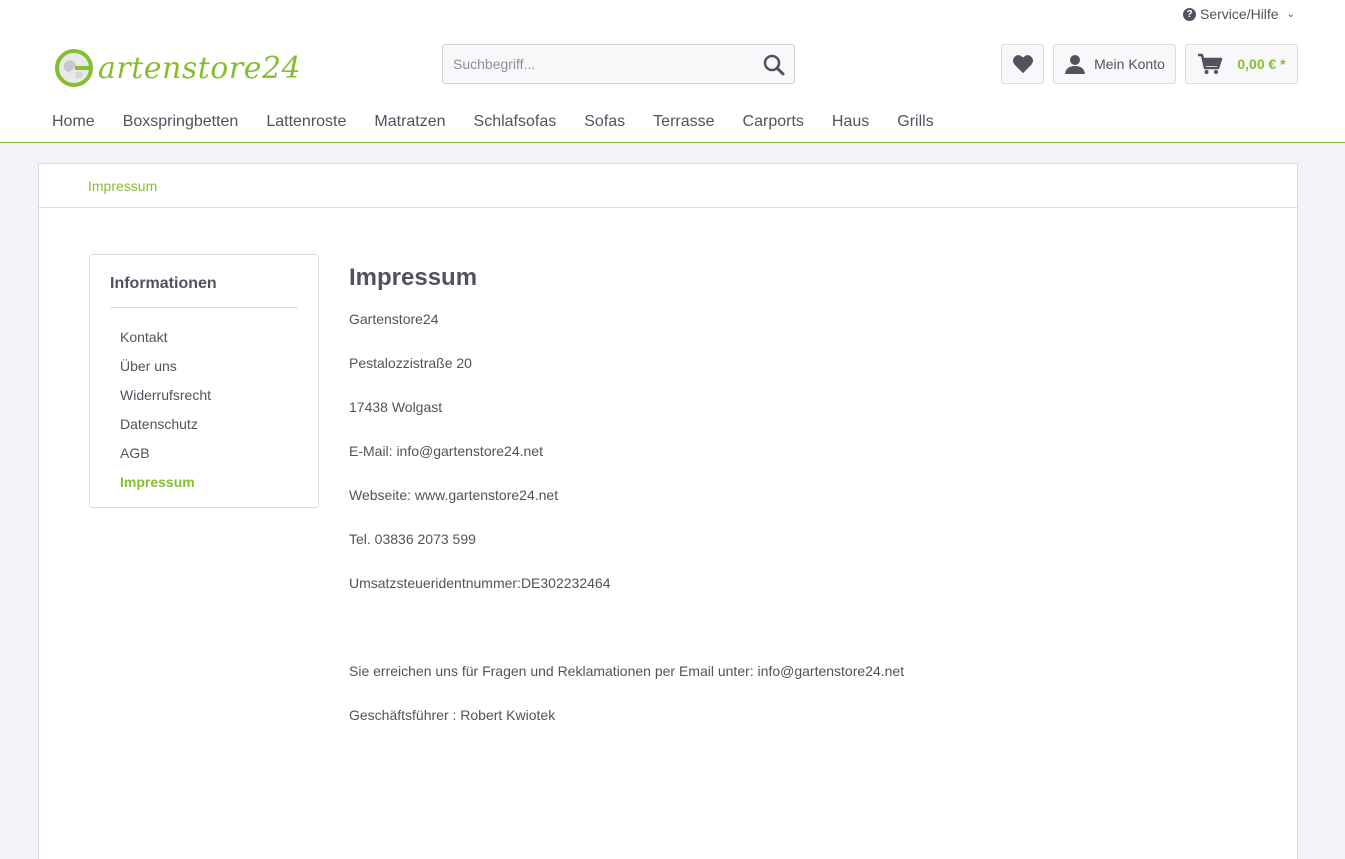 The image size is (1345, 859). What do you see at coordinates (413, 277) in the screenshot?
I see `page-title: Impressum` at bounding box center [413, 277].